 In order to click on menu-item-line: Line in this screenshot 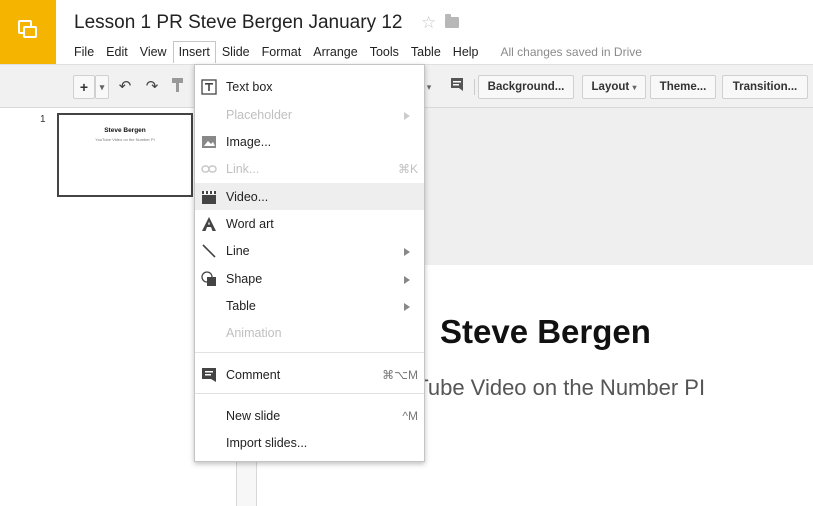, I will do `click(309, 250)`.